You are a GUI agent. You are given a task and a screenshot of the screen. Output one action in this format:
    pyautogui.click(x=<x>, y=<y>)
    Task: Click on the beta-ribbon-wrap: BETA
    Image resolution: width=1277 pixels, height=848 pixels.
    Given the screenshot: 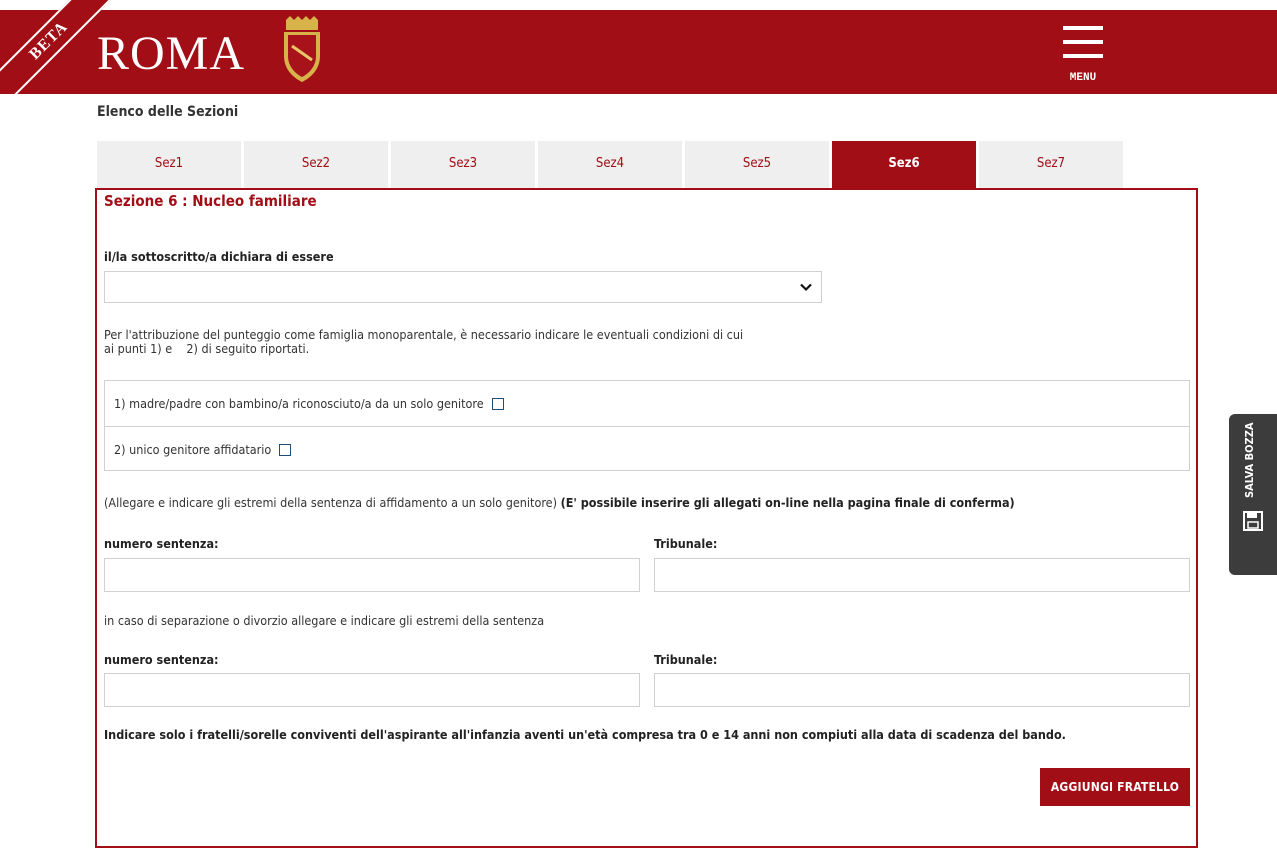 What is the action you would take?
    pyautogui.click(x=55, y=47)
    